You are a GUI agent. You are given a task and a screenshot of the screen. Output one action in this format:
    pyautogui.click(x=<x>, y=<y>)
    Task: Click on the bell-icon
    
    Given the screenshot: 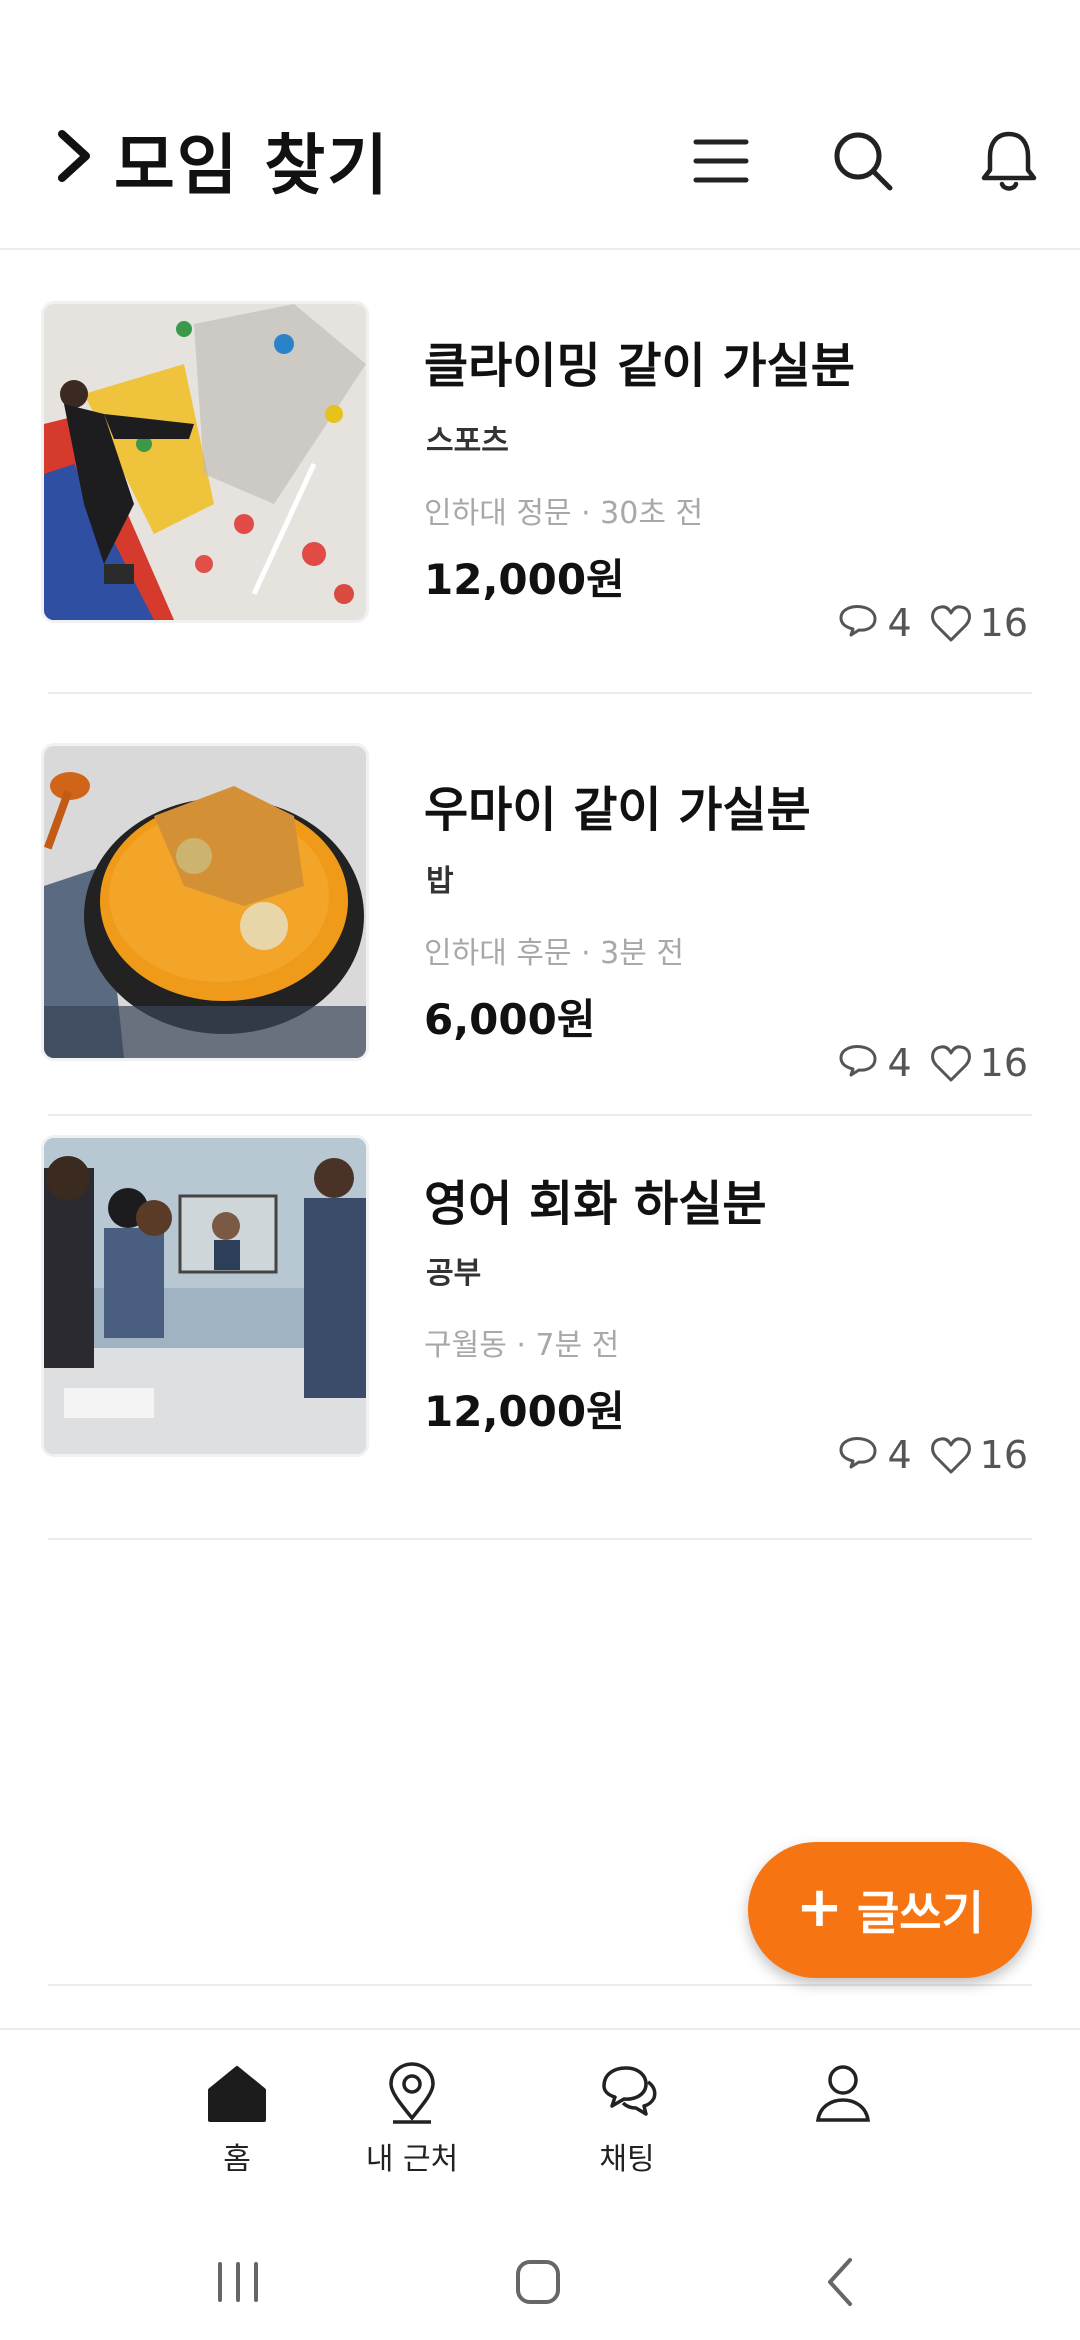 What is the action you would take?
    pyautogui.click(x=1009, y=161)
    